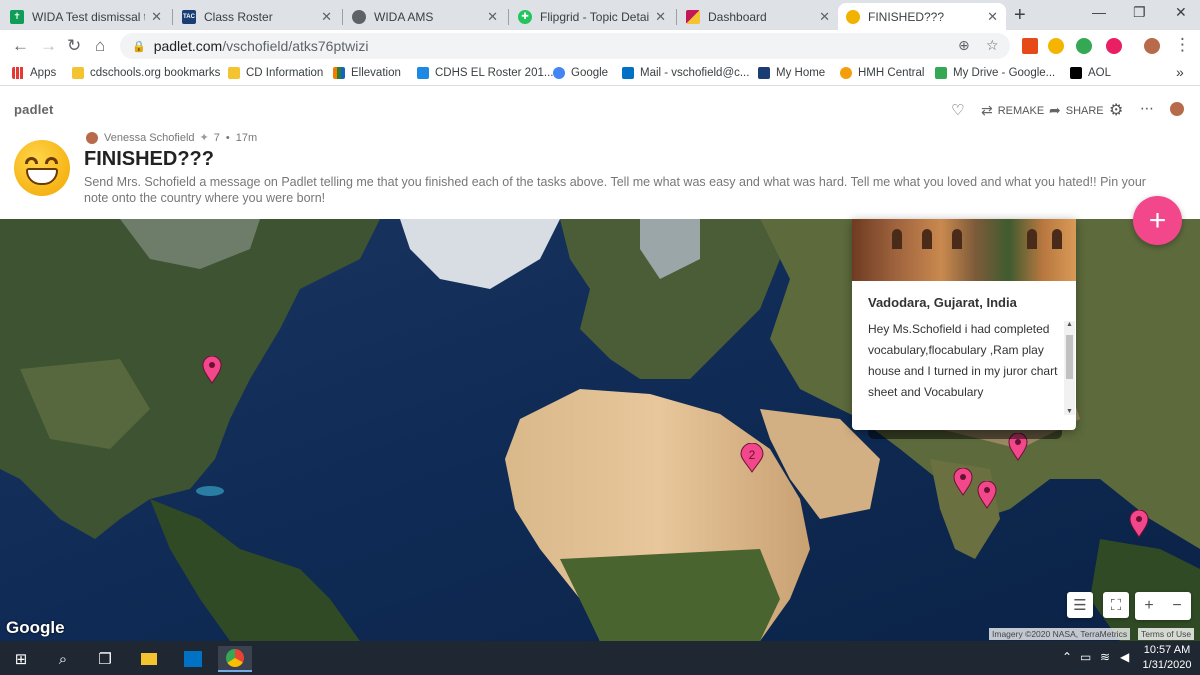 Image resolution: width=1200 pixels, height=675 pixels. I want to click on reload-icon: ↻, so click(74, 46).